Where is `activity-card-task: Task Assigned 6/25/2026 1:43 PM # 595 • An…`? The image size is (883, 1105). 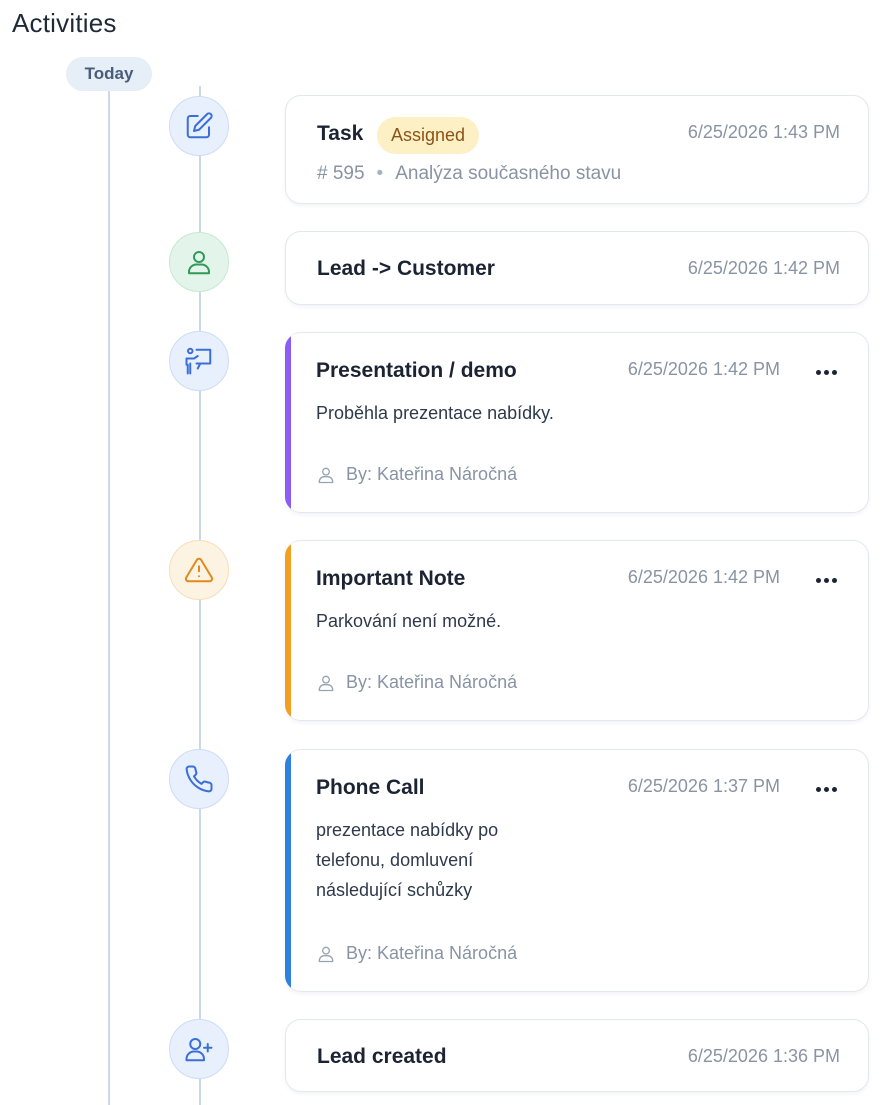
activity-card-task: Task Assigned 6/25/2026 1:43 PM # 595 • An… is located at coordinates (577, 149).